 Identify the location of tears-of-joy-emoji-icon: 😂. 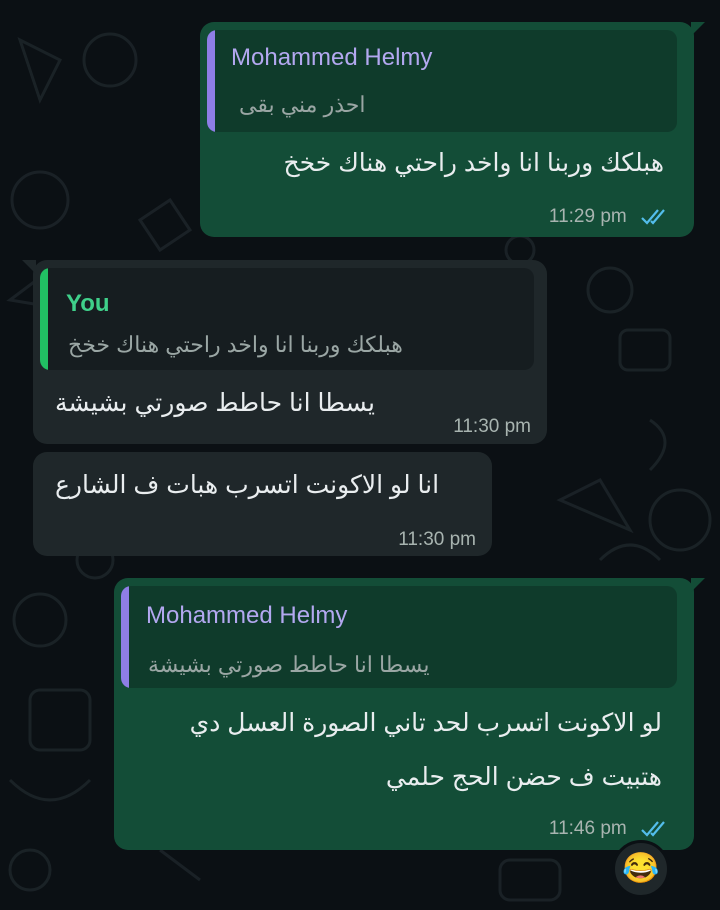
(641, 868).